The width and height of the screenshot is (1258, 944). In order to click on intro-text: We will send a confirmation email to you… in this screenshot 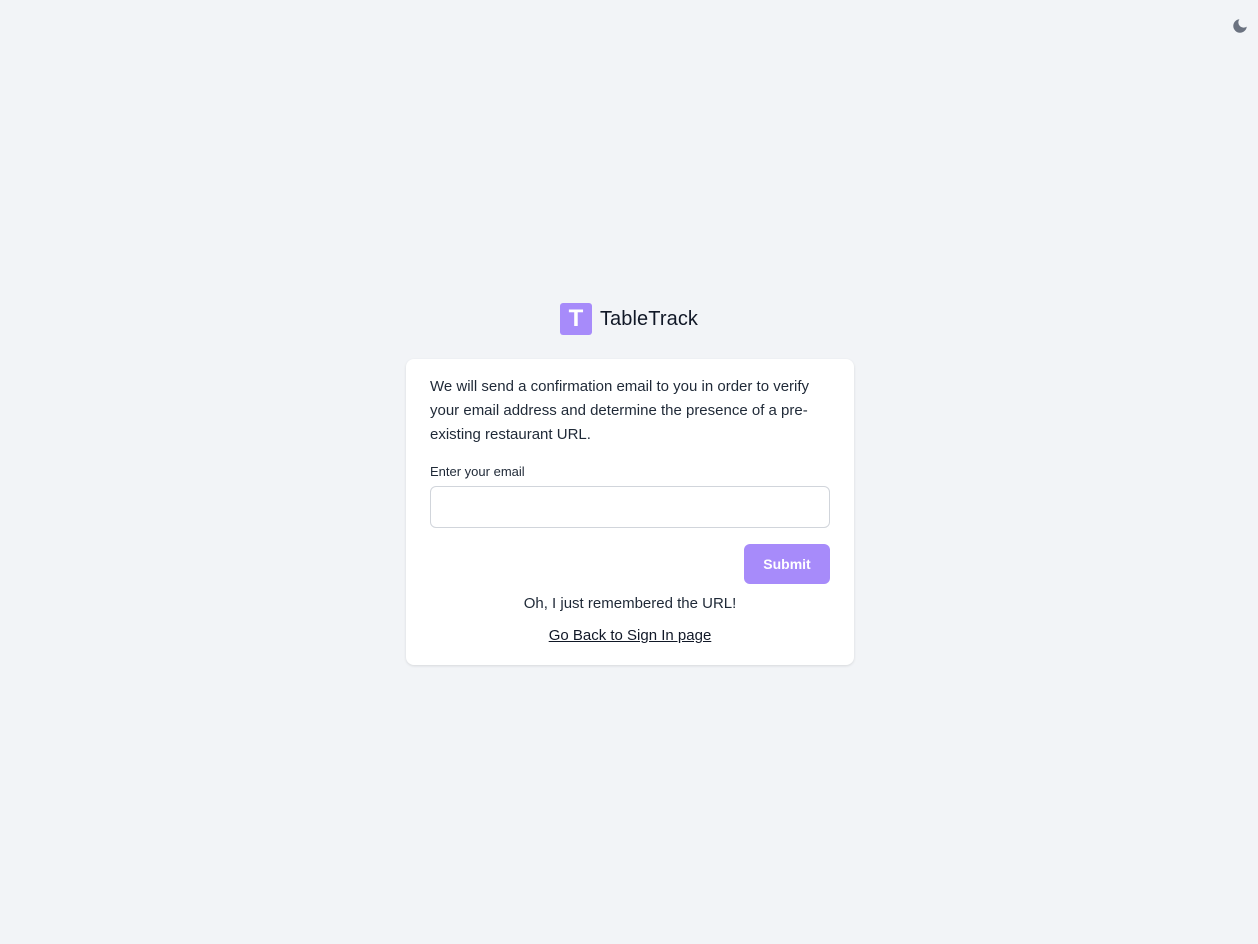, I will do `click(620, 410)`.